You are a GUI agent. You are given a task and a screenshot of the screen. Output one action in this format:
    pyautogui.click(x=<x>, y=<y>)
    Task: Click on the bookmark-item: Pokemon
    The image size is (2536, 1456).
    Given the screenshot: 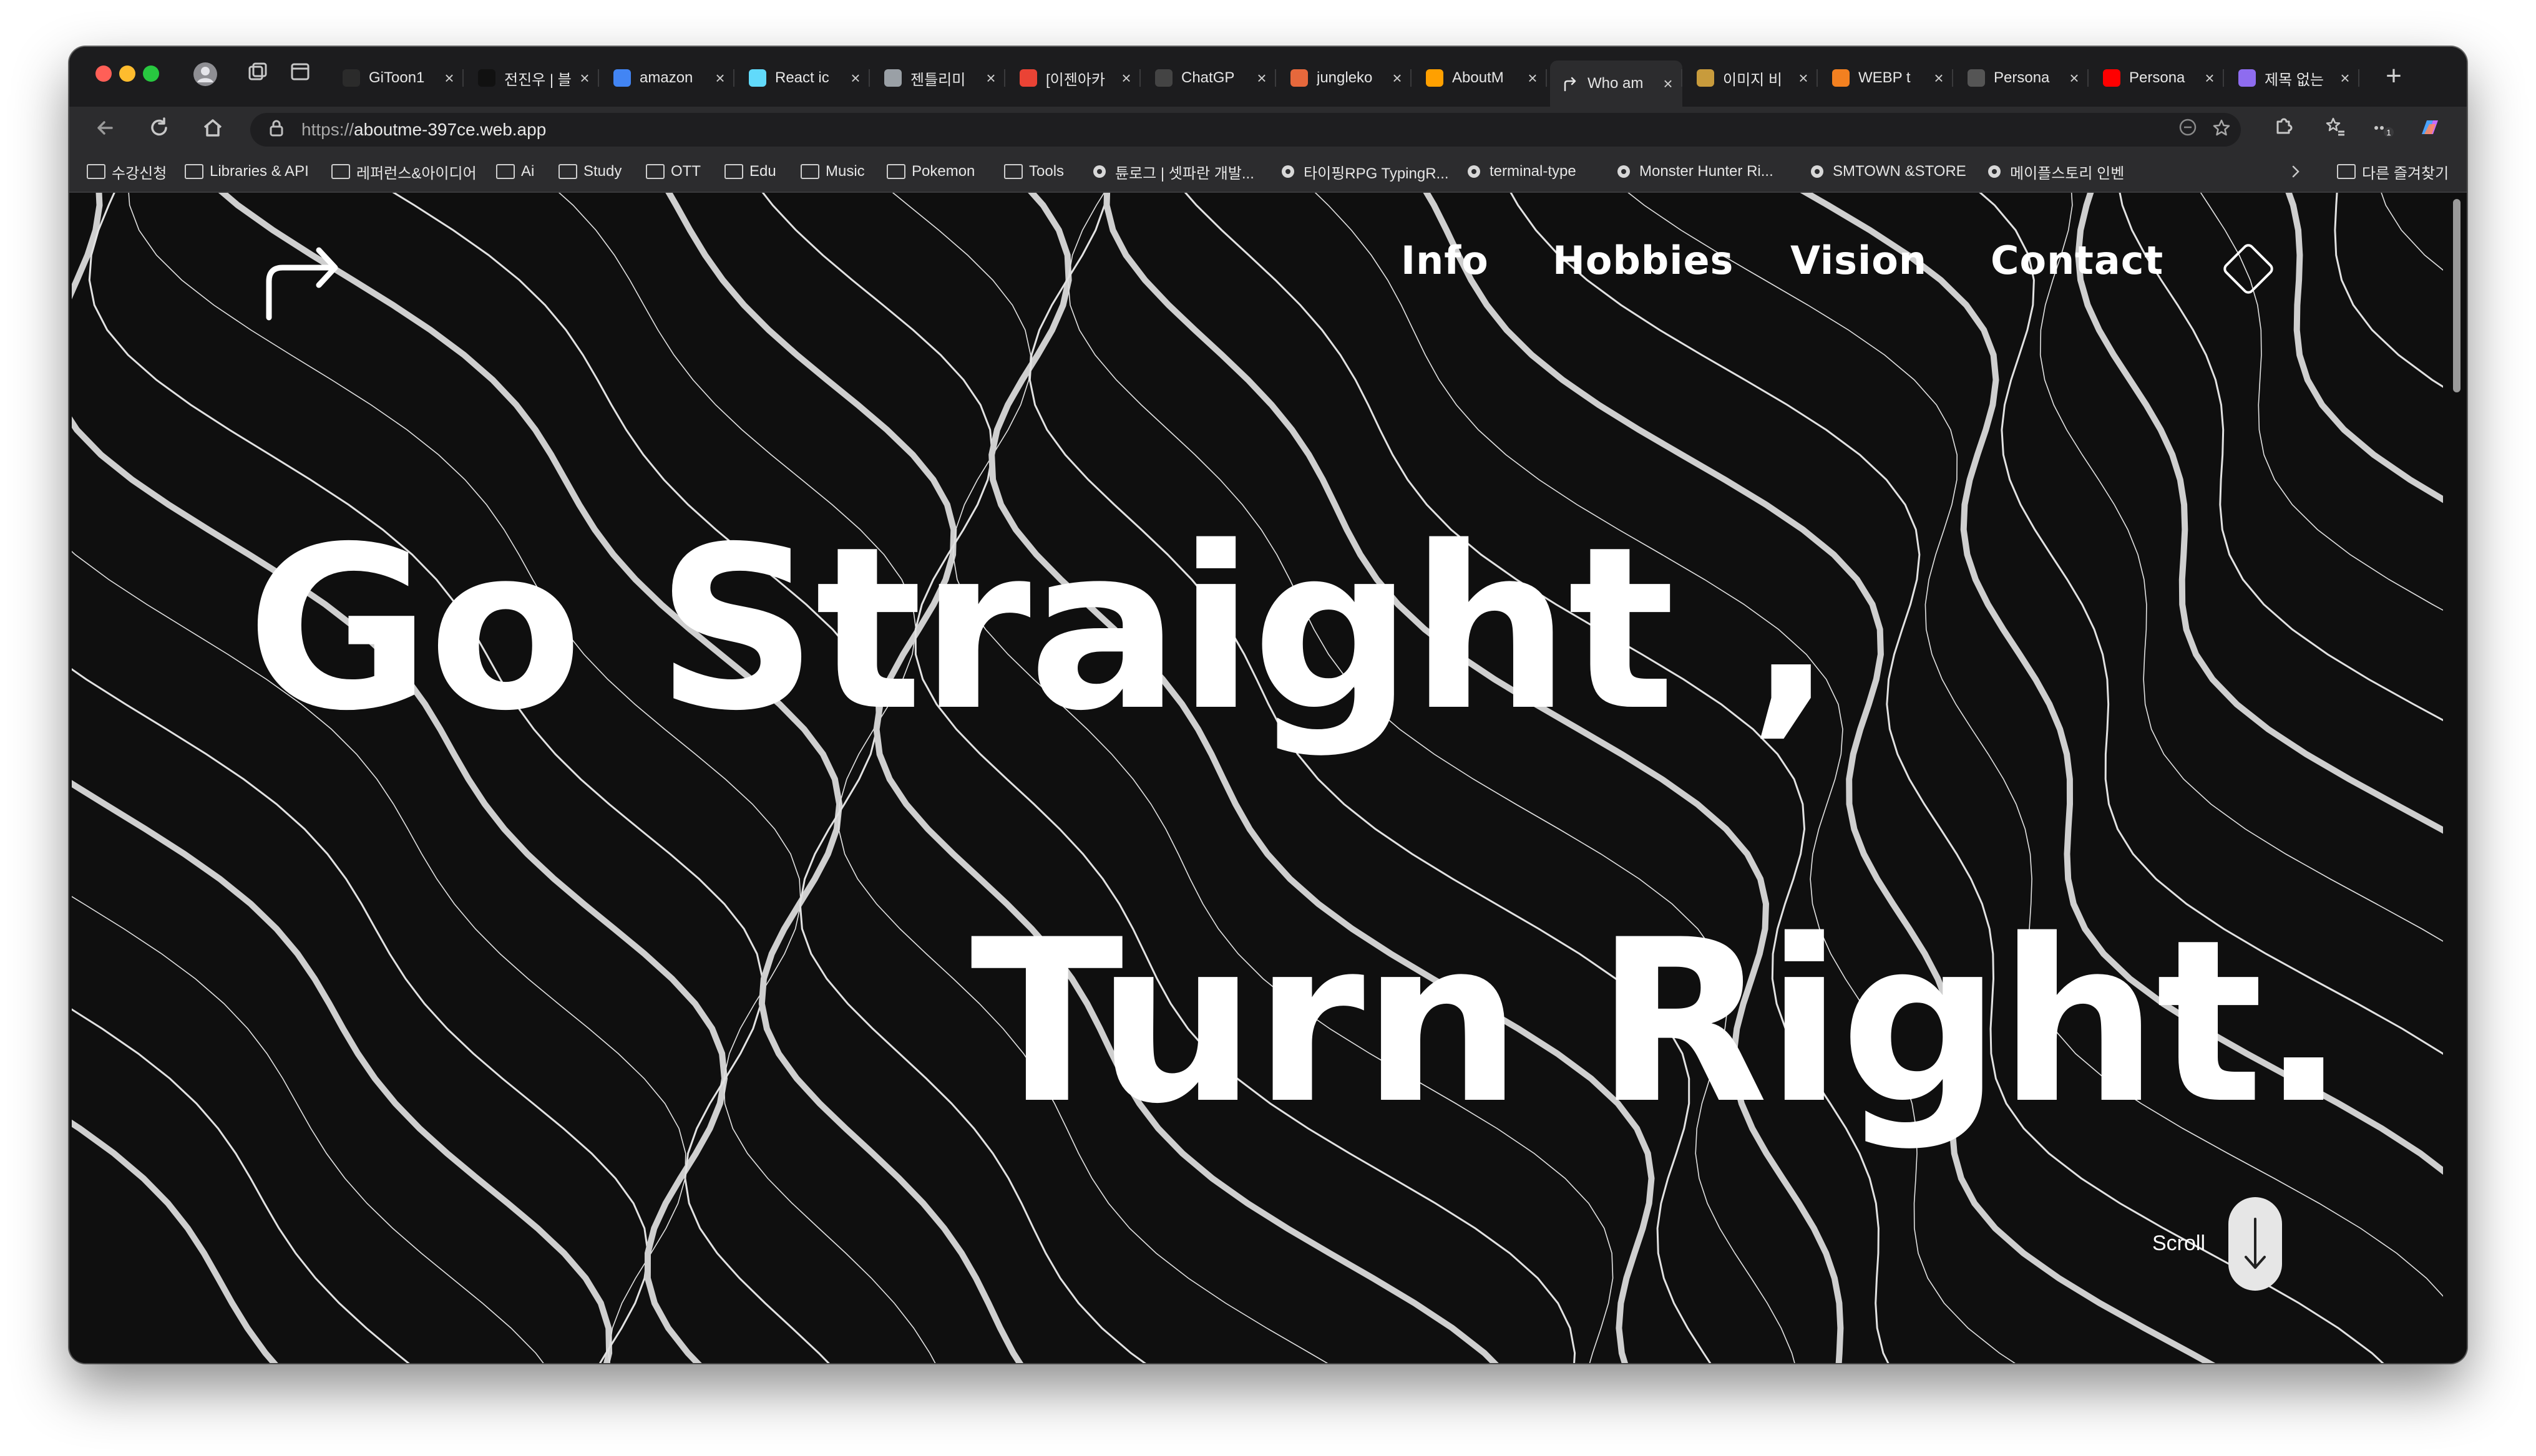 What is the action you would take?
    pyautogui.click(x=931, y=172)
    